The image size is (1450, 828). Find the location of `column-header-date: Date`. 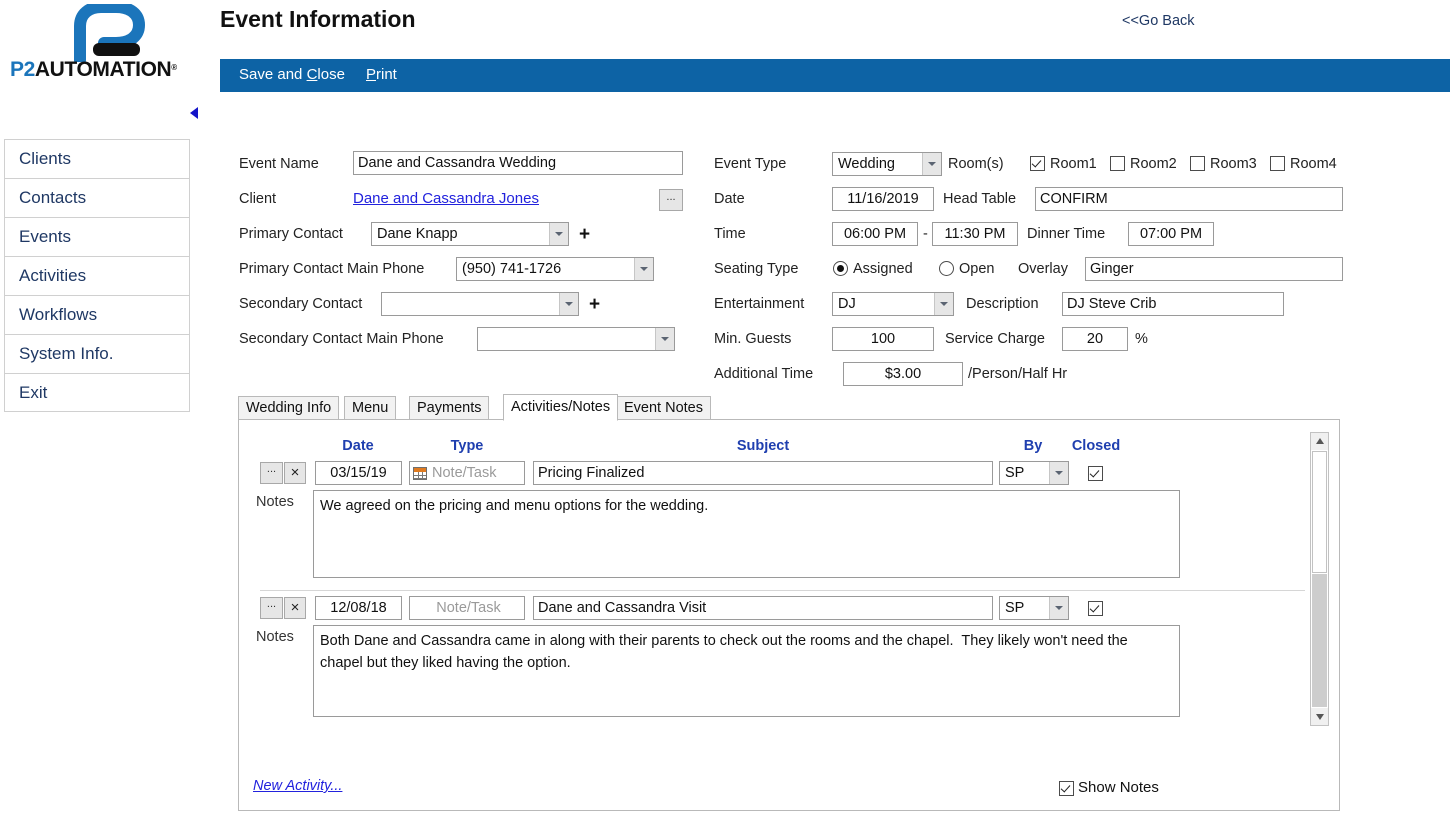

column-header-date: Date is located at coordinates (358, 446).